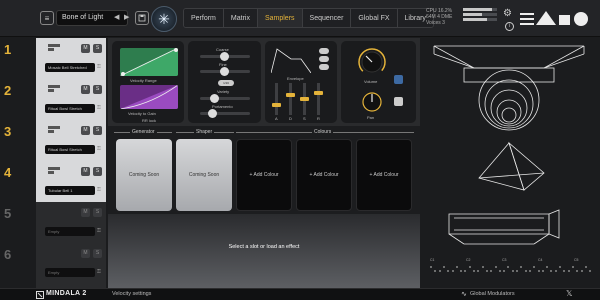 This screenshot has height=300, width=600. What do you see at coordinates (204, 175) in the screenshot?
I see `shaper-slot: Coming Soon` at bounding box center [204, 175].